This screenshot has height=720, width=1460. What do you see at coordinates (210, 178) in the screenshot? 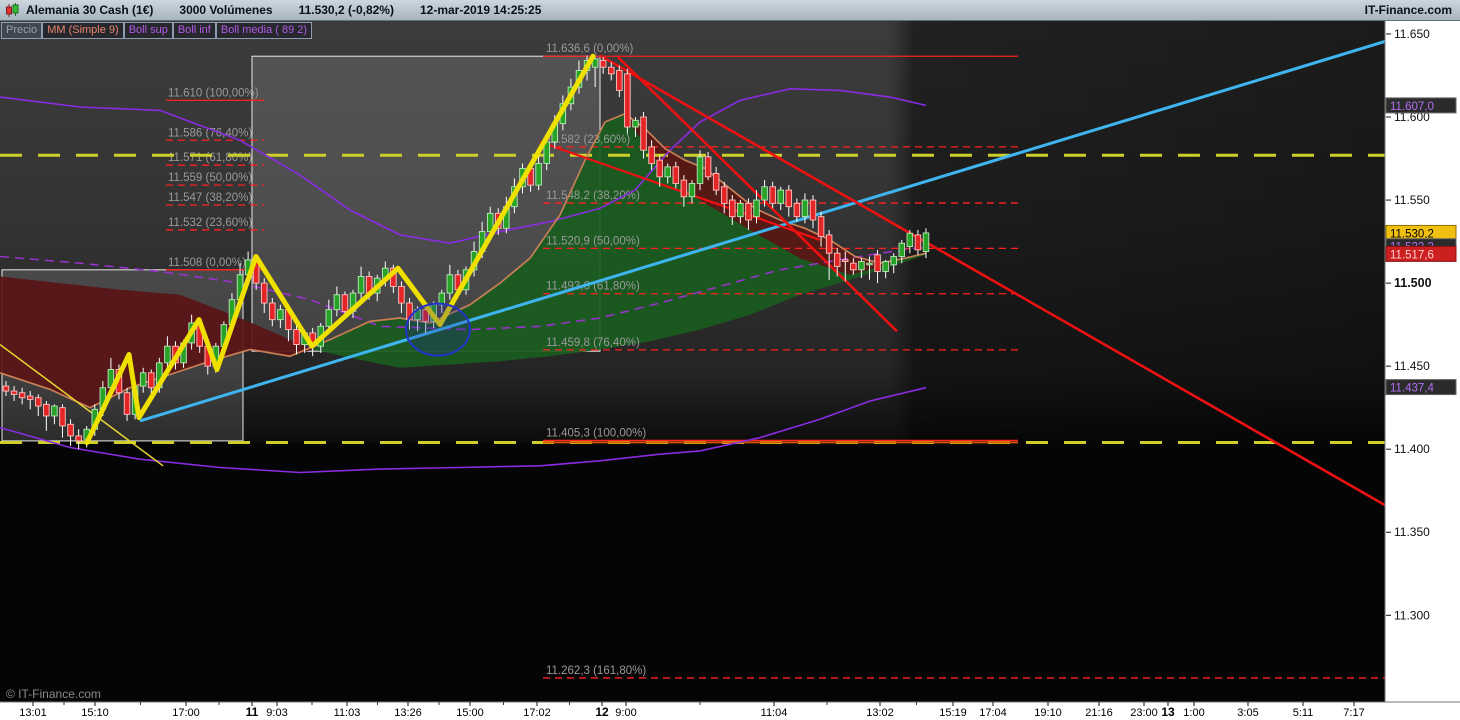
I see `fib-label: 11.559 (50,00%)` at bounding box center [210, 178].